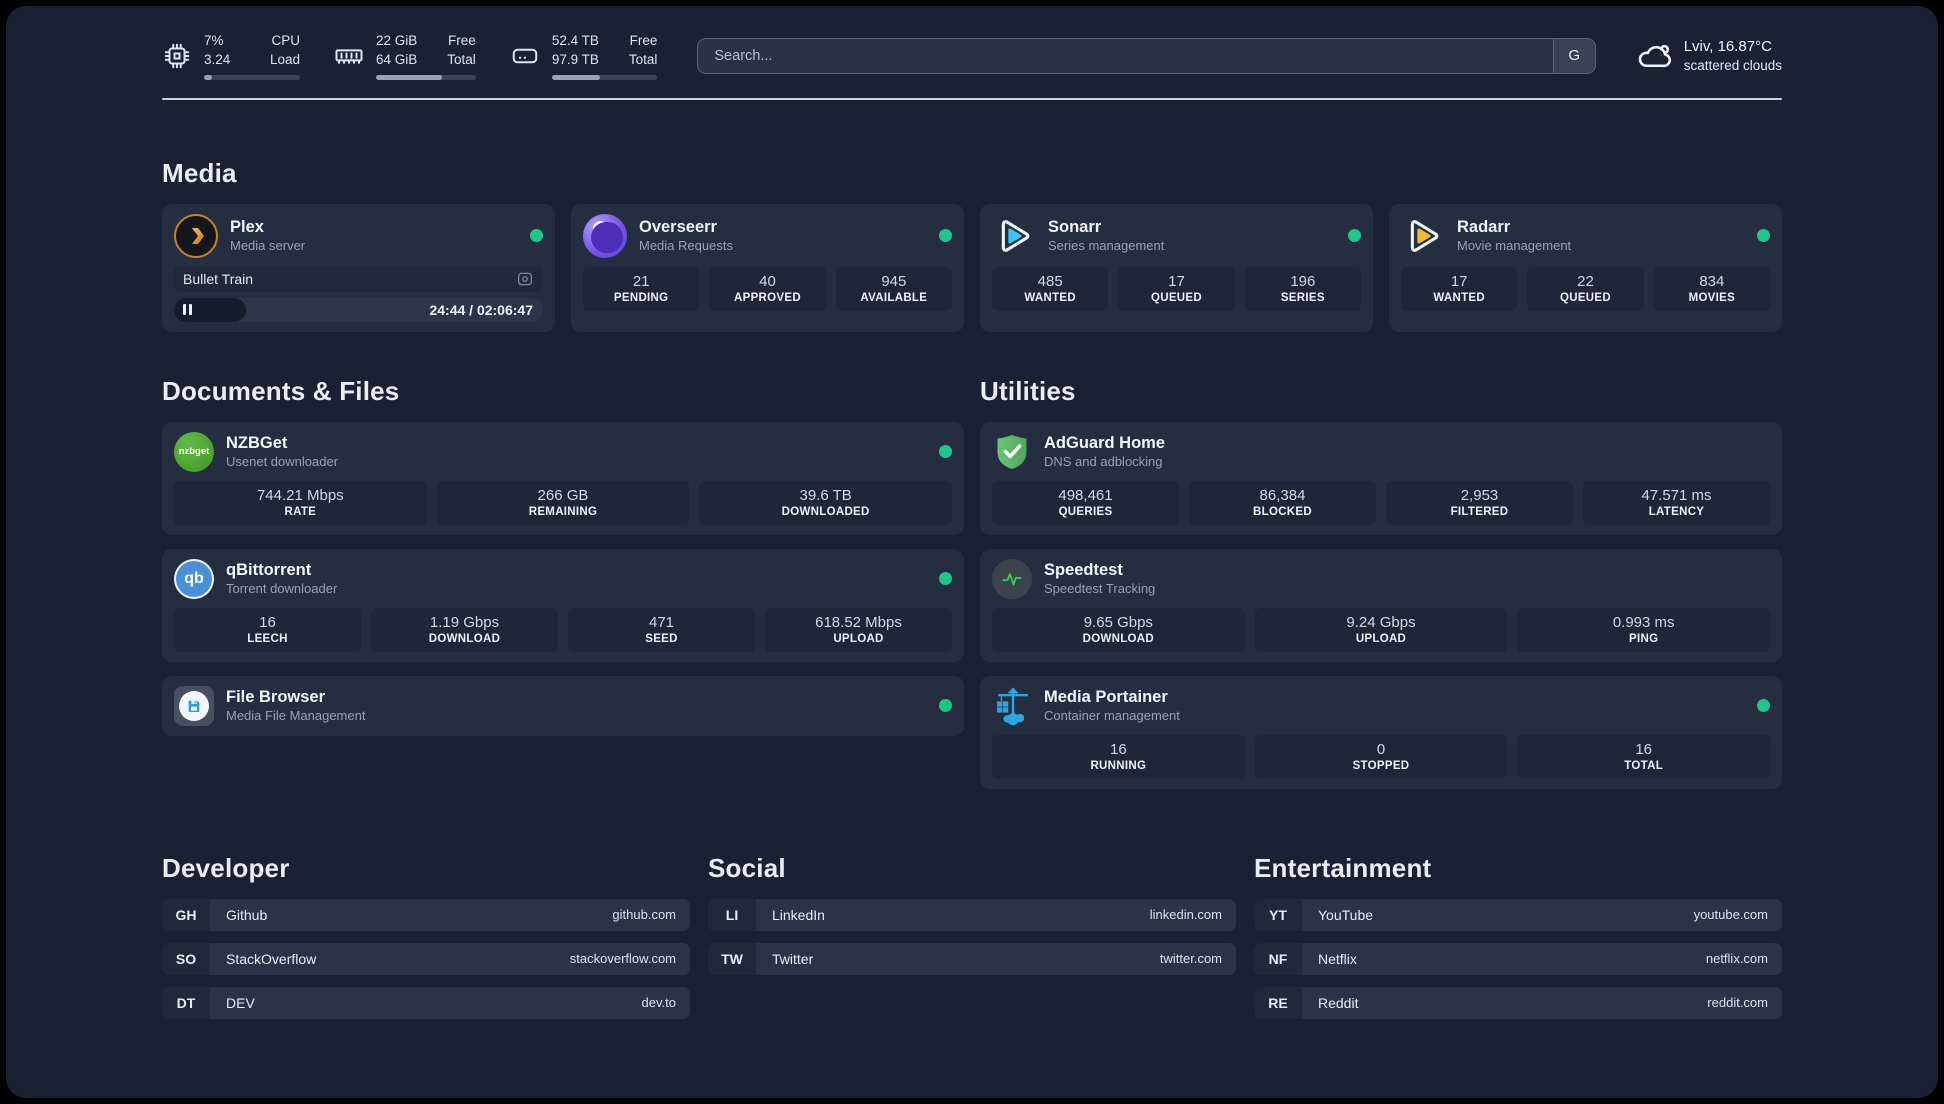  Describe the element at coordinates (271, 958) in the screenshot. I see `bookmark-name: StackOverflow` at that location.